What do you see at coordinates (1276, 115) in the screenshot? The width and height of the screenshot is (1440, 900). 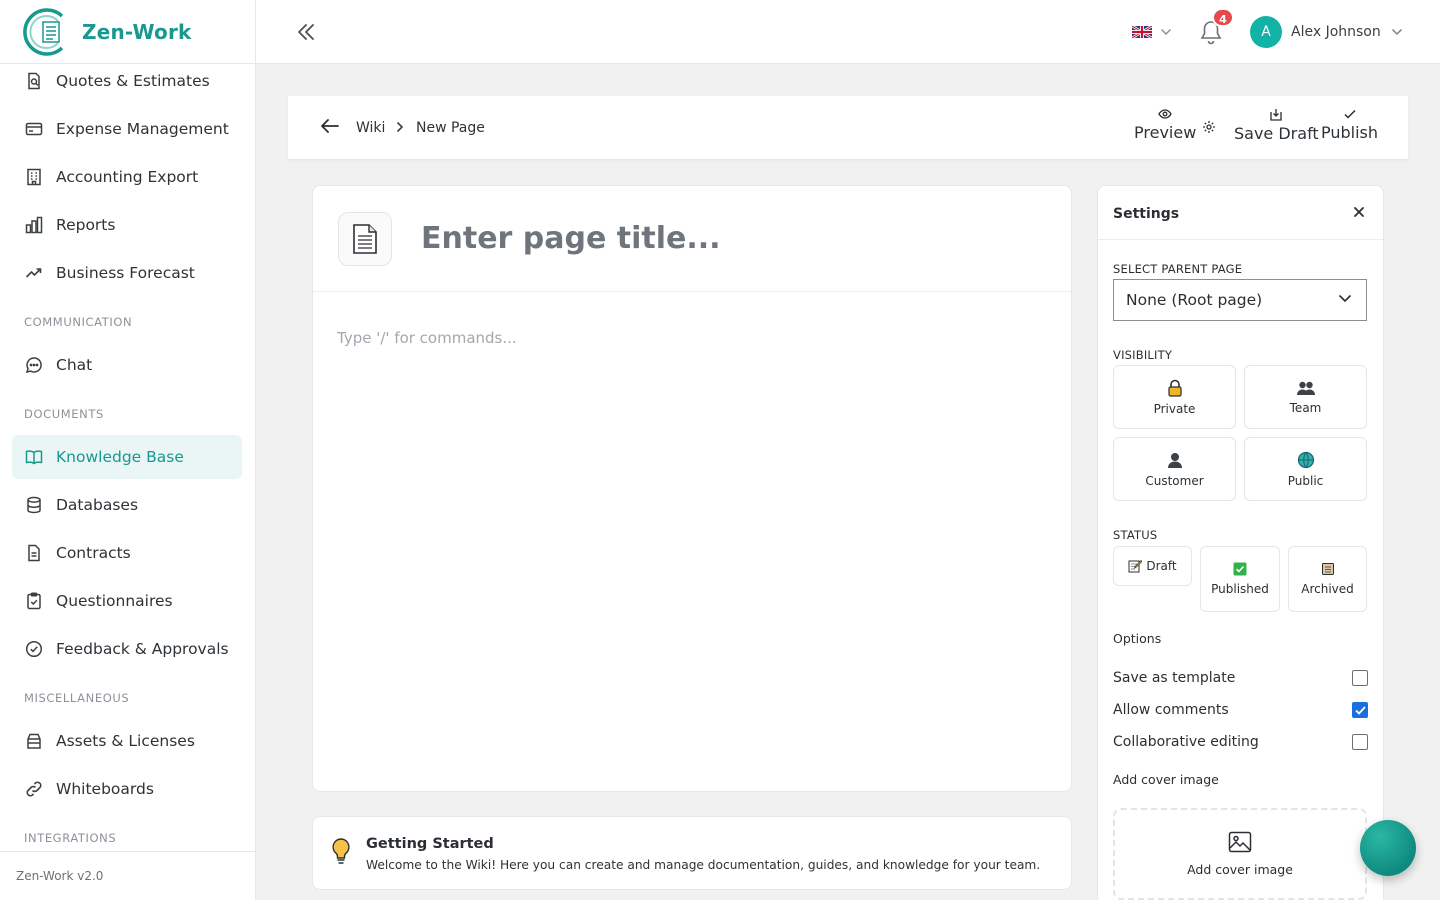 I see `save-icon` at bounding box center [1276, 115].